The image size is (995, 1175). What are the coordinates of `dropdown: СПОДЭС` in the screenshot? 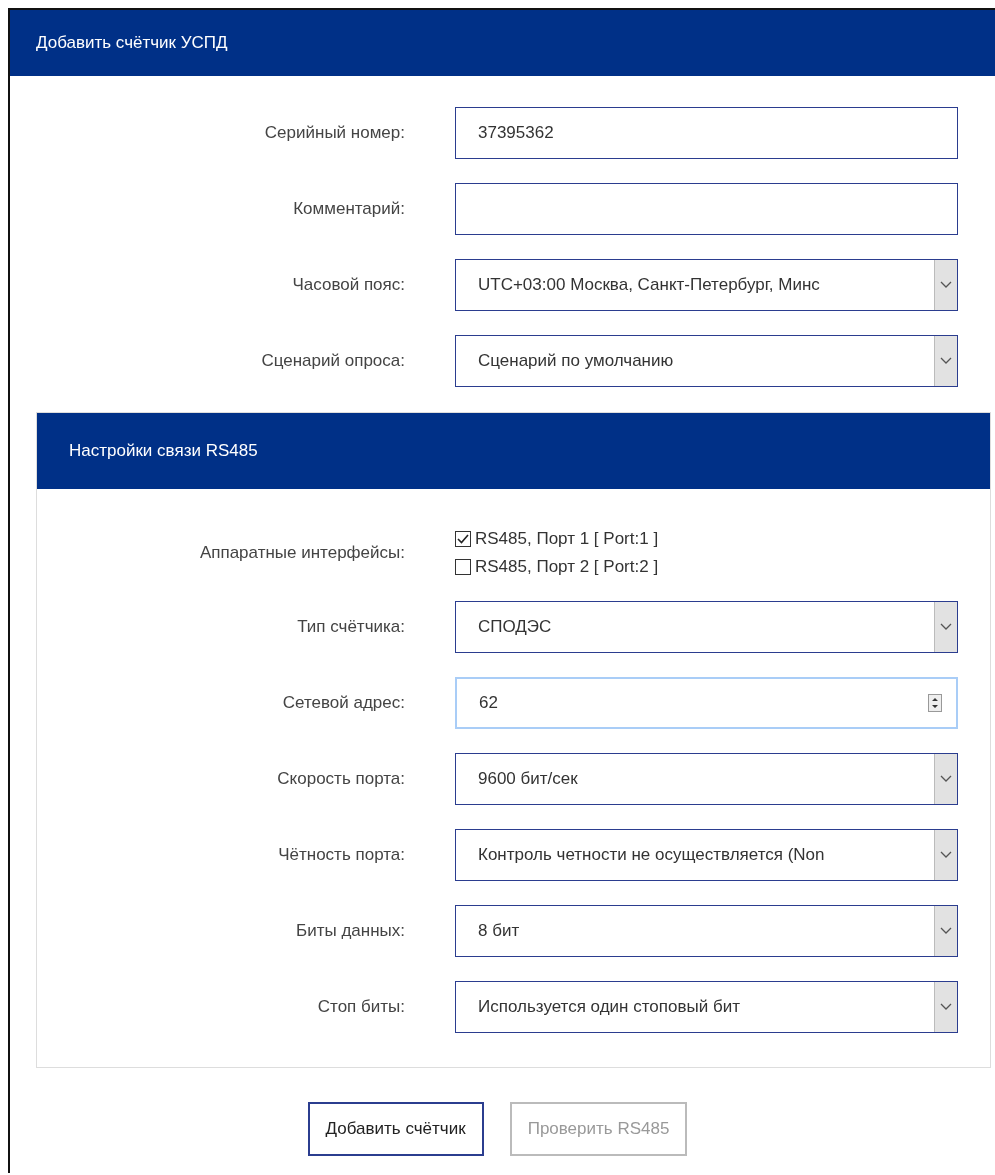 It's located at (706, 627).